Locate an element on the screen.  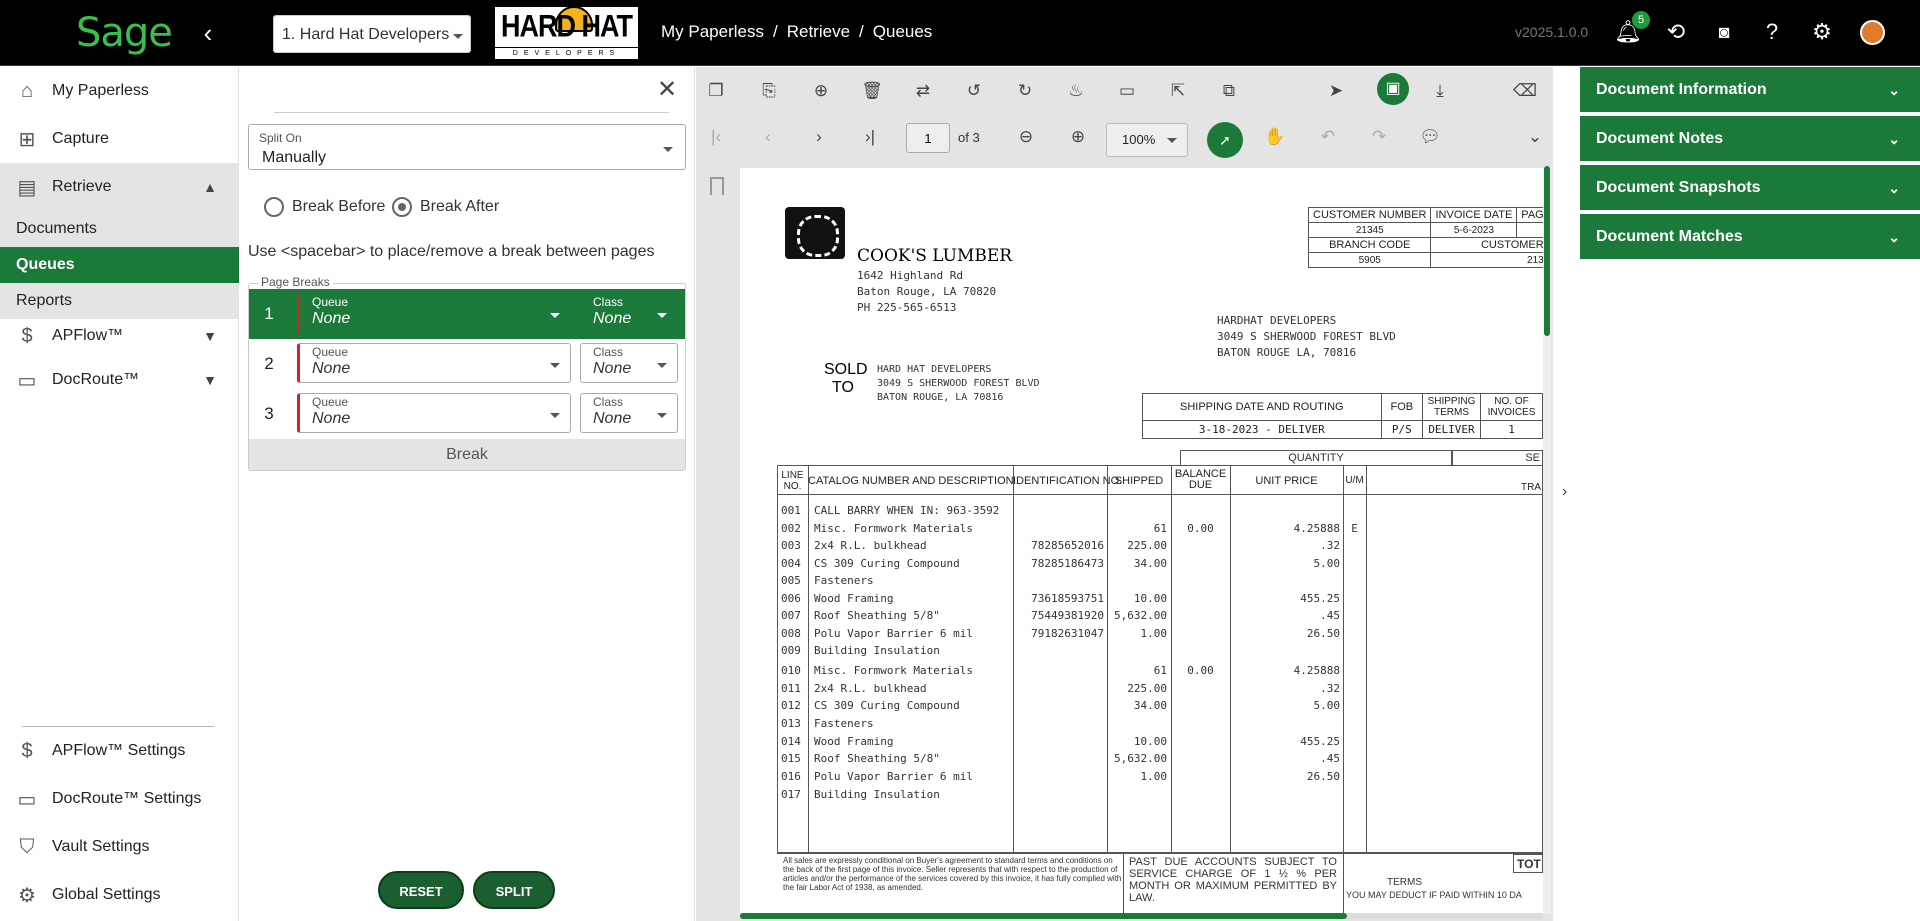
saw-blade-logo is located at coordinates (815, 233).